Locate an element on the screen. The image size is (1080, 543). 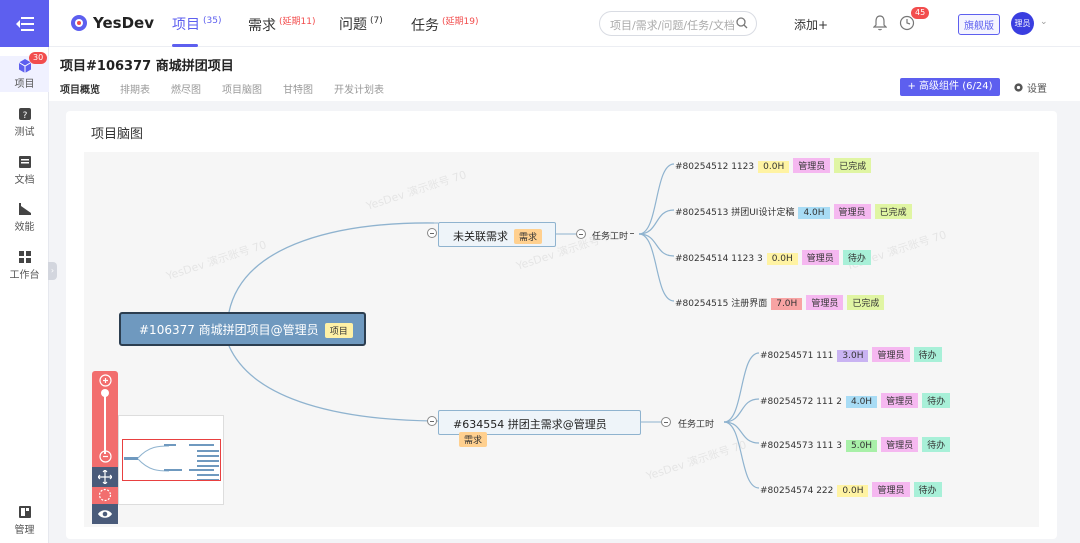
task-item: #80254515 注册界面 7.0H 管理员 已完成 is located at coordinates (780, 302).